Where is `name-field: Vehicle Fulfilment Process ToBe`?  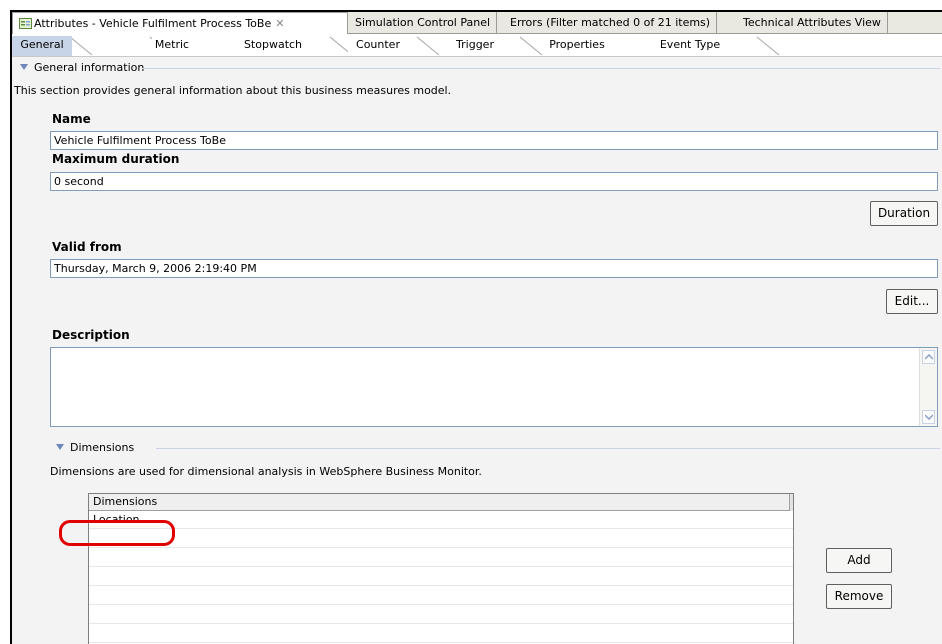 name-field: Vehicle Fulfilment Process ToBe is located at coordinates (494, 140).